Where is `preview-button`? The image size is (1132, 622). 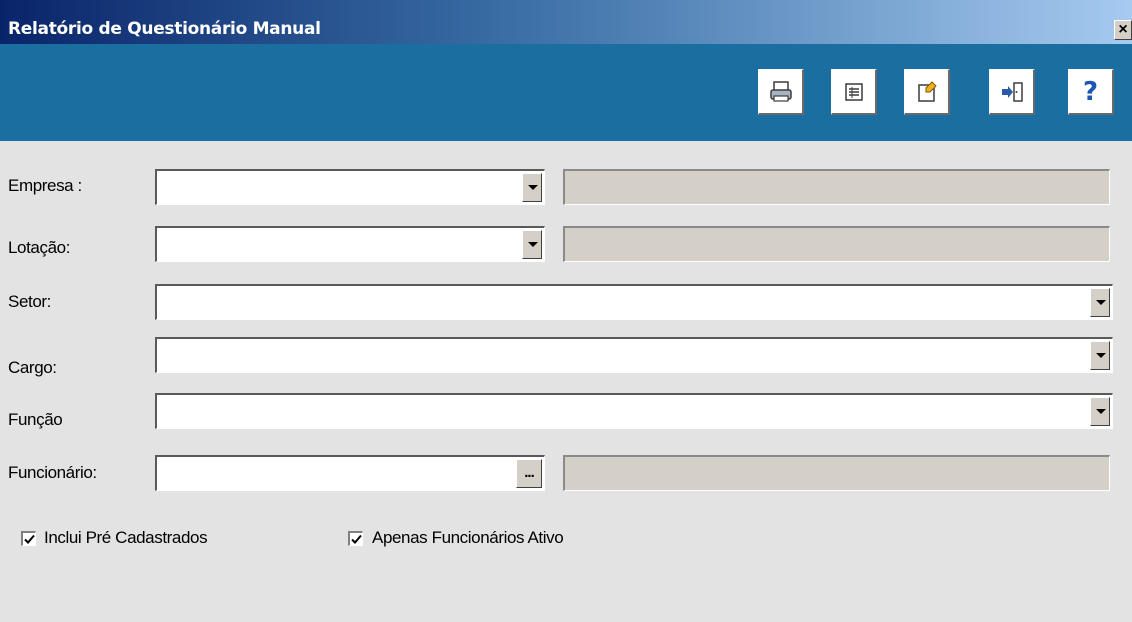
preview-button is located at coordinates (854, 92).